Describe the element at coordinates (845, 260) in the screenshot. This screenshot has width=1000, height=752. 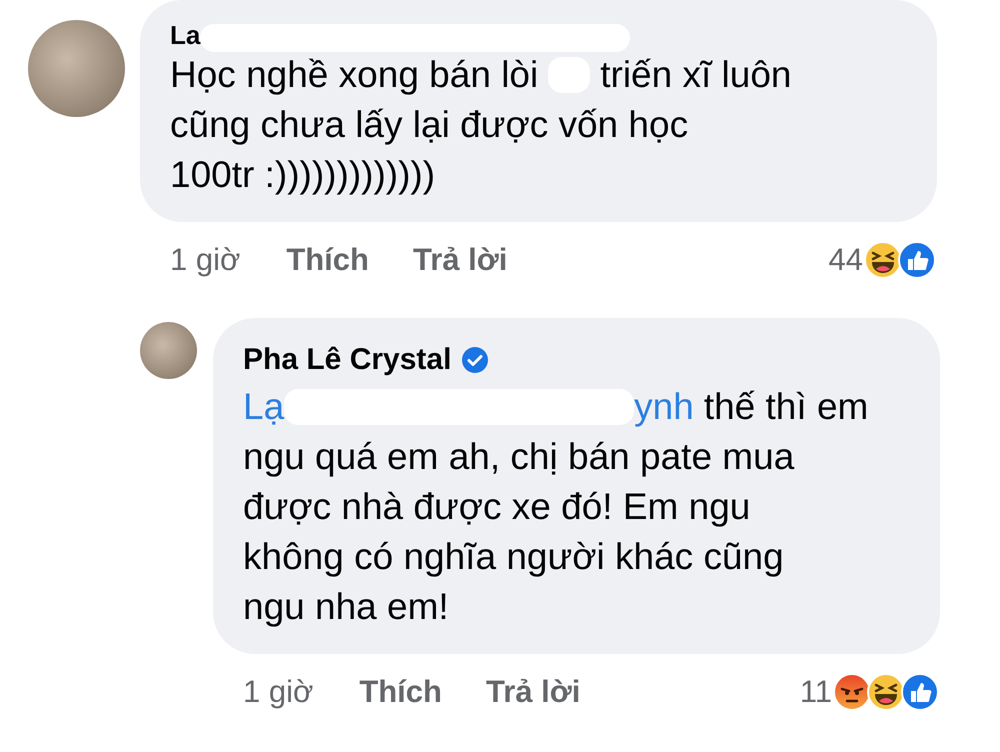
I see `reaction-count: 44` at that location.